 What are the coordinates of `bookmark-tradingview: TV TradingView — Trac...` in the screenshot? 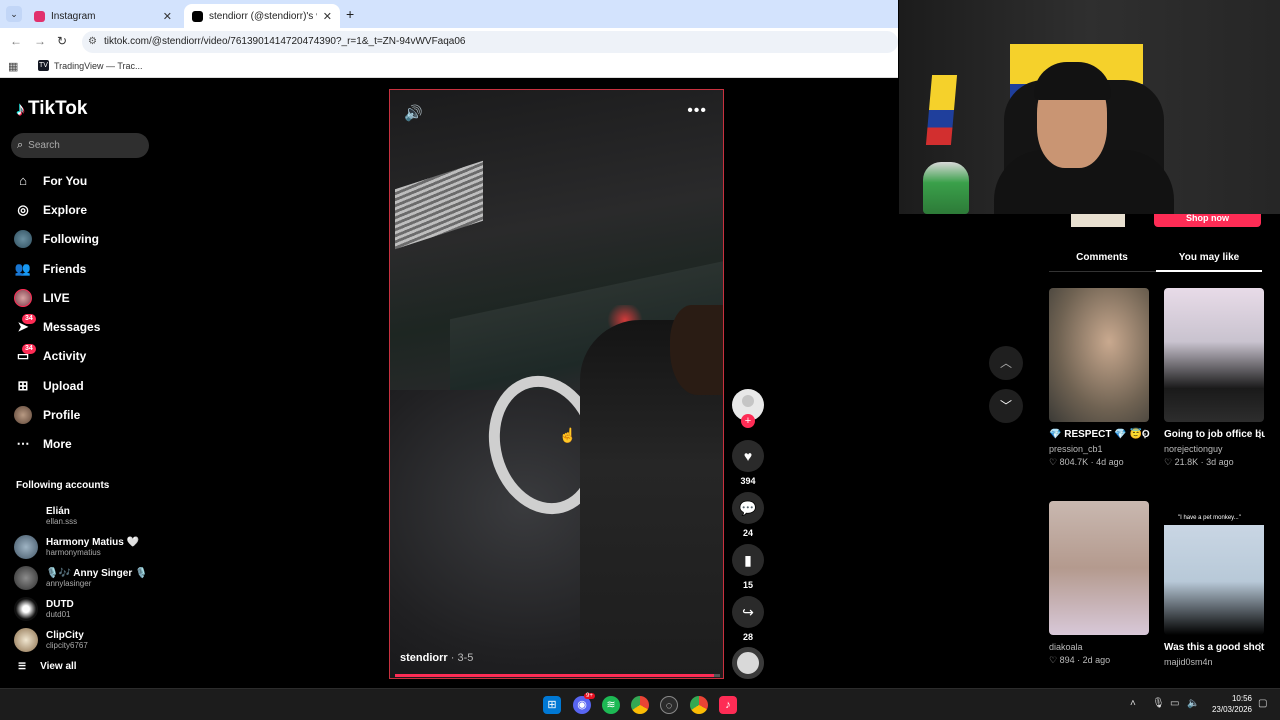 It's located at (90, 65).